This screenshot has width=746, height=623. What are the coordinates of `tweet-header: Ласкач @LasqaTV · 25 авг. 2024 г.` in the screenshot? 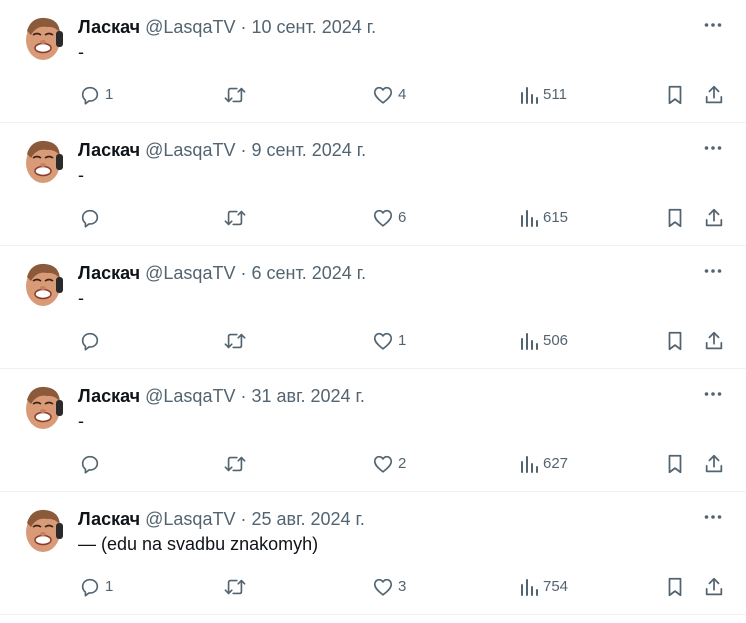 It's located at (221, 519).